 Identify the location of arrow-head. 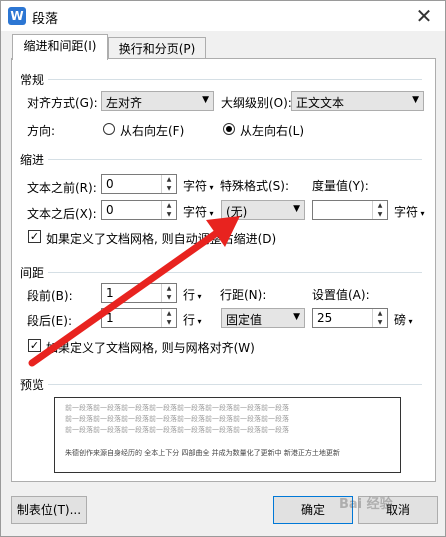
(223, 231).